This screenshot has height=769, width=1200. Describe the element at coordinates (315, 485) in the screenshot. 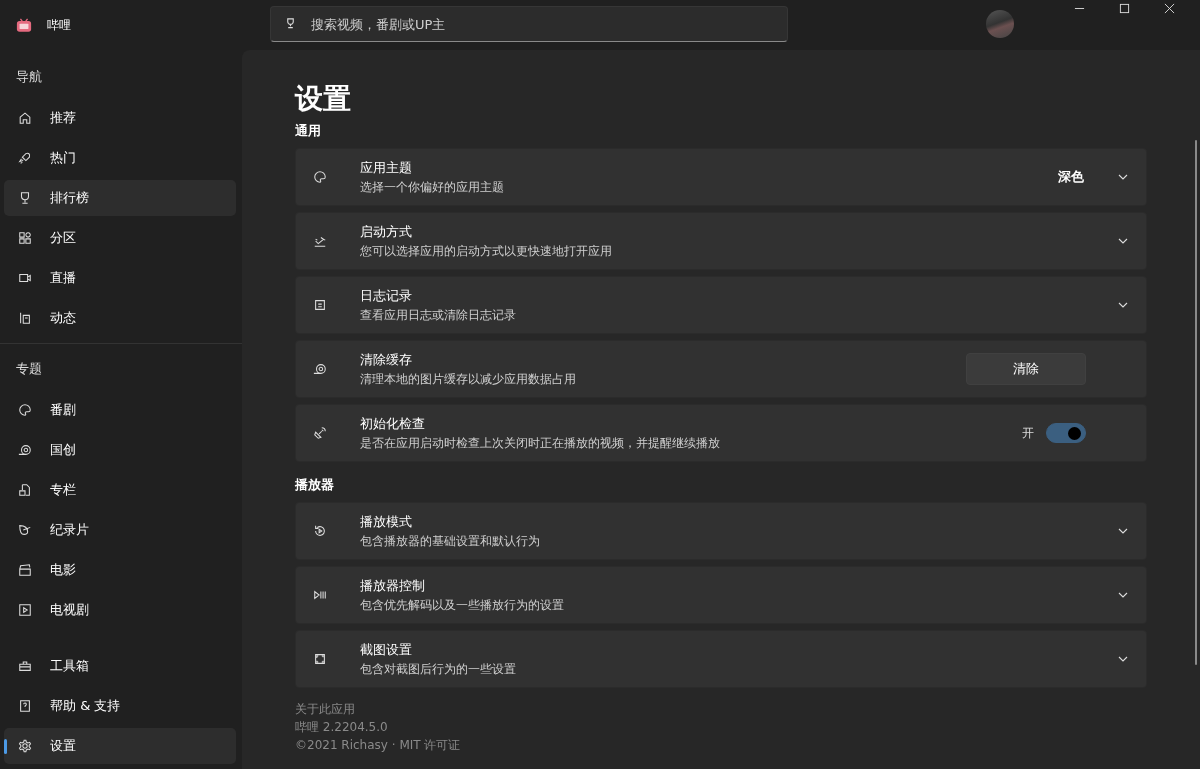

I see `section-heading: 播放器` at that location.